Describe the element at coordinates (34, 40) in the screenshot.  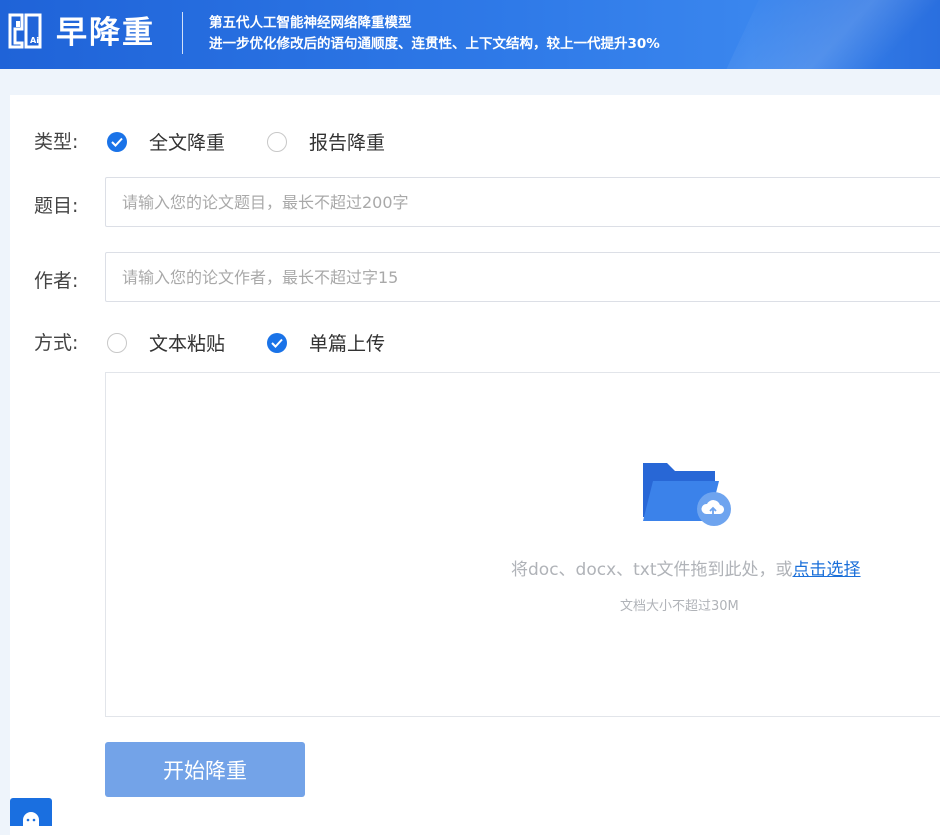
I see `svg-text: Ai` at that location.